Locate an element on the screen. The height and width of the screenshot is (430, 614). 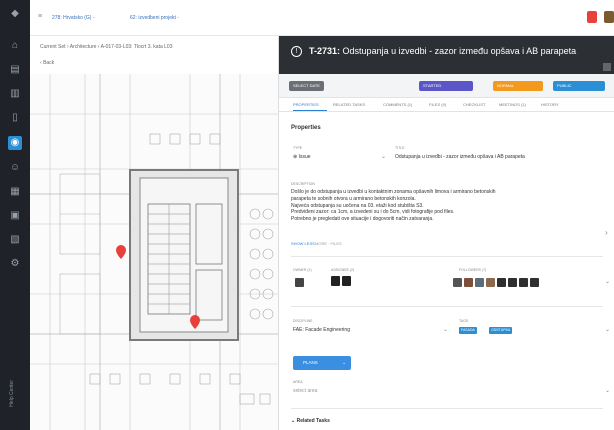
building-icon: ▥ is located at coordinates (15, 94).